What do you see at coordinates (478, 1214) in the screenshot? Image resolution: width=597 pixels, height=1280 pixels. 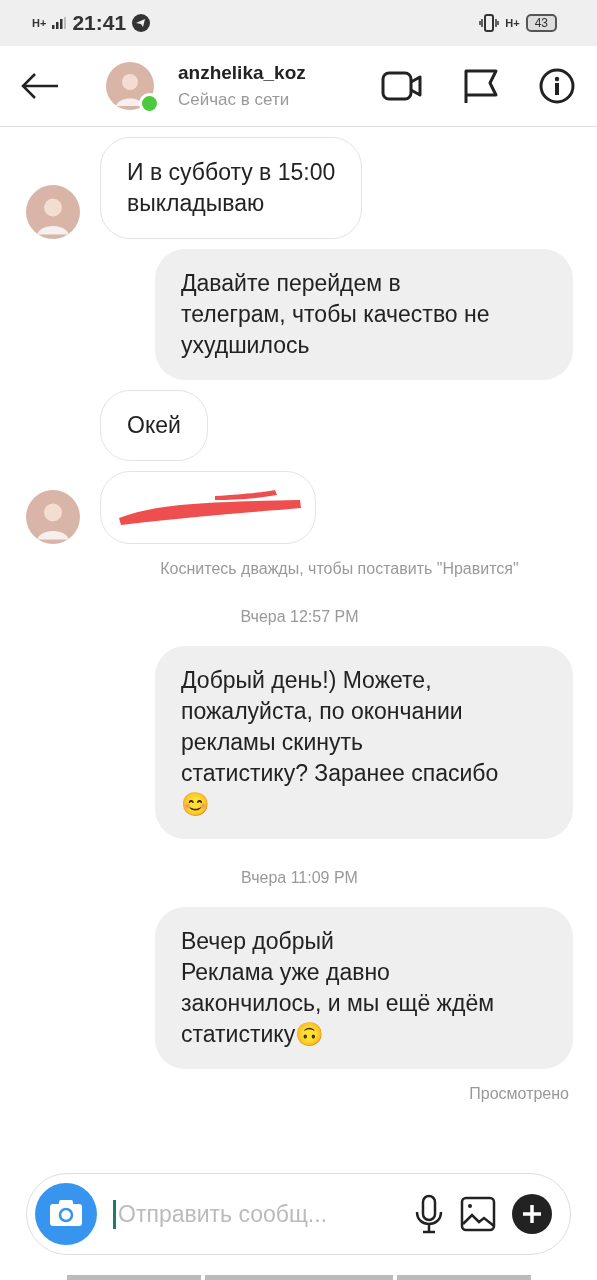 I see `image-icon` at bounding box center [478, 1214].